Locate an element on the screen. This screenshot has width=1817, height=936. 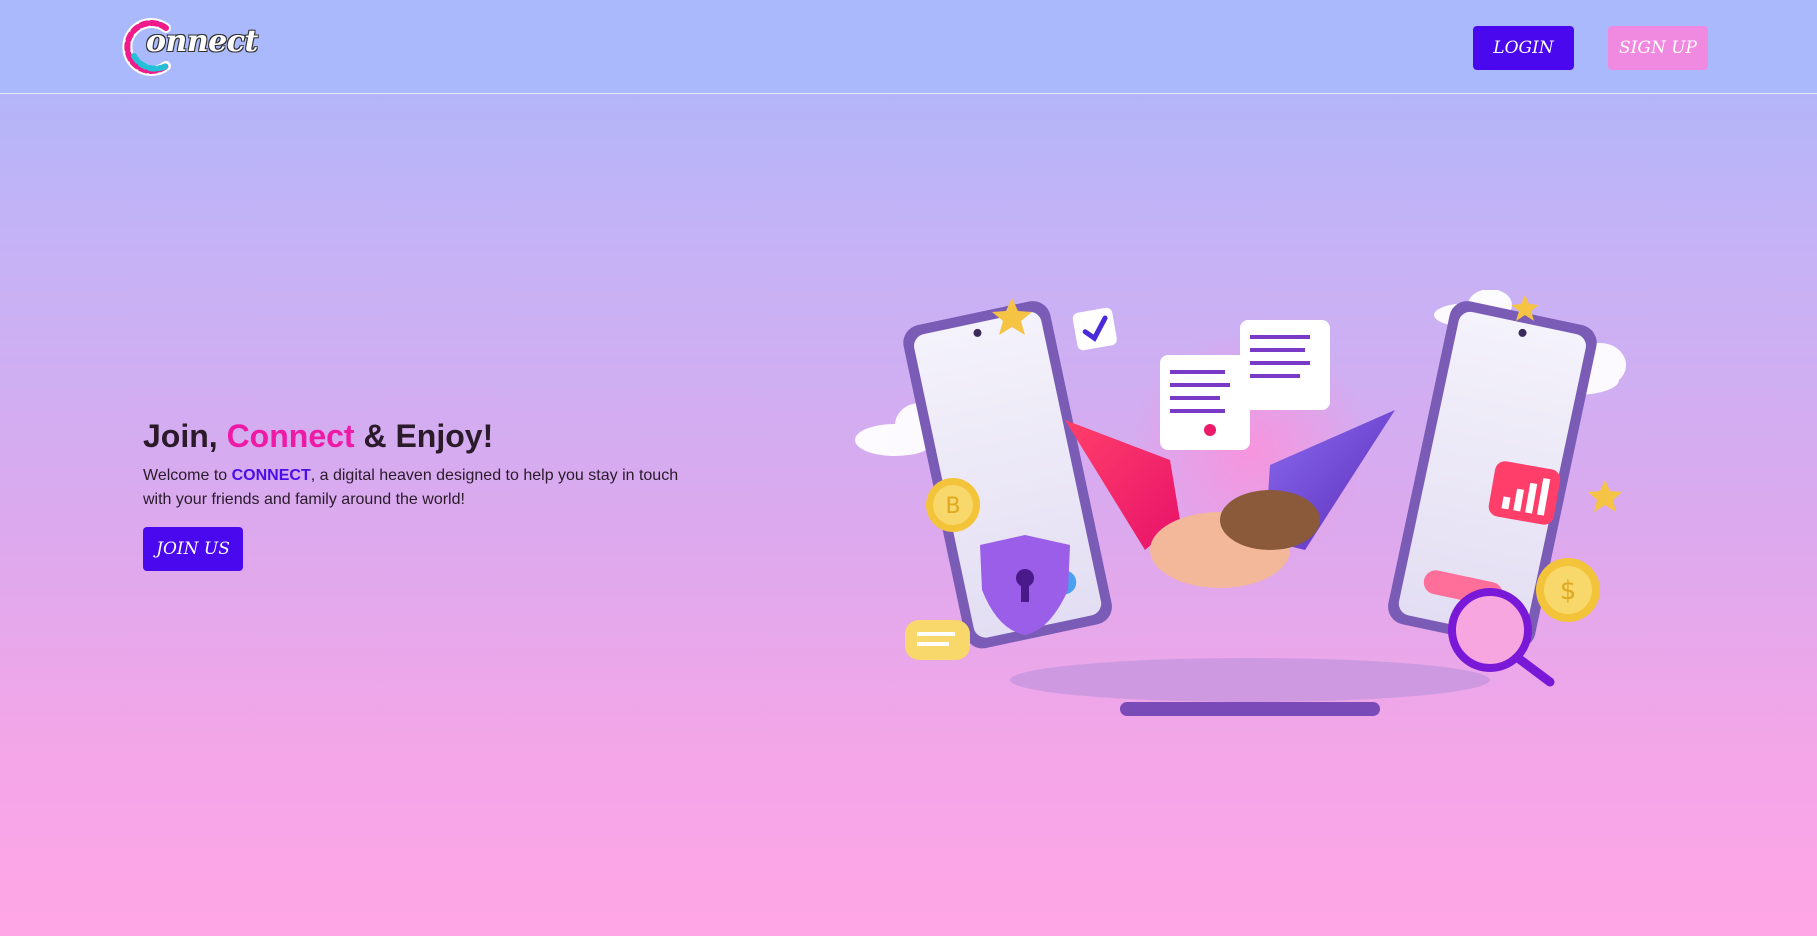
chat-bubble-icon is located at coordinates (937, 640).